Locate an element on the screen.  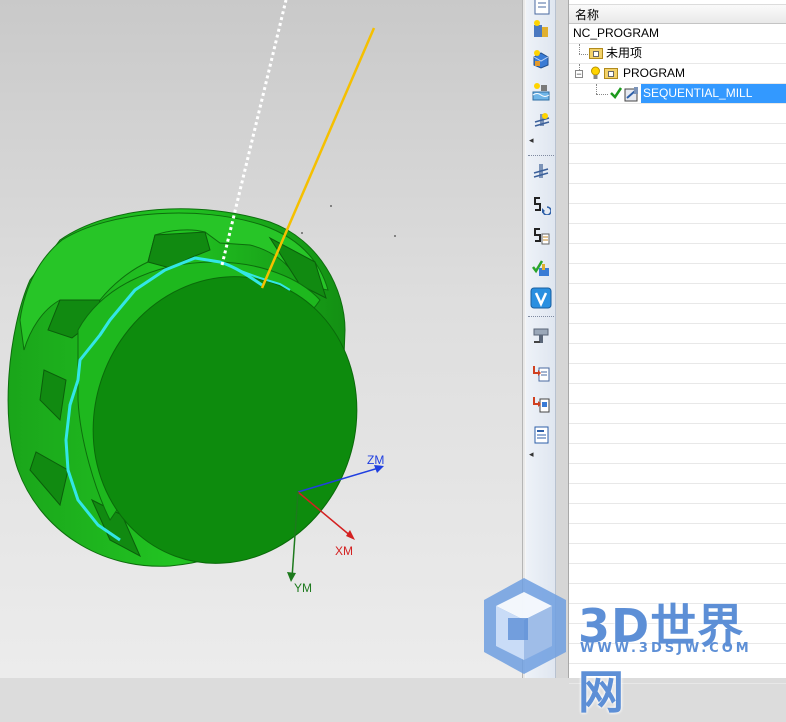
complete-check-icon is located at coordinates (616, 96).